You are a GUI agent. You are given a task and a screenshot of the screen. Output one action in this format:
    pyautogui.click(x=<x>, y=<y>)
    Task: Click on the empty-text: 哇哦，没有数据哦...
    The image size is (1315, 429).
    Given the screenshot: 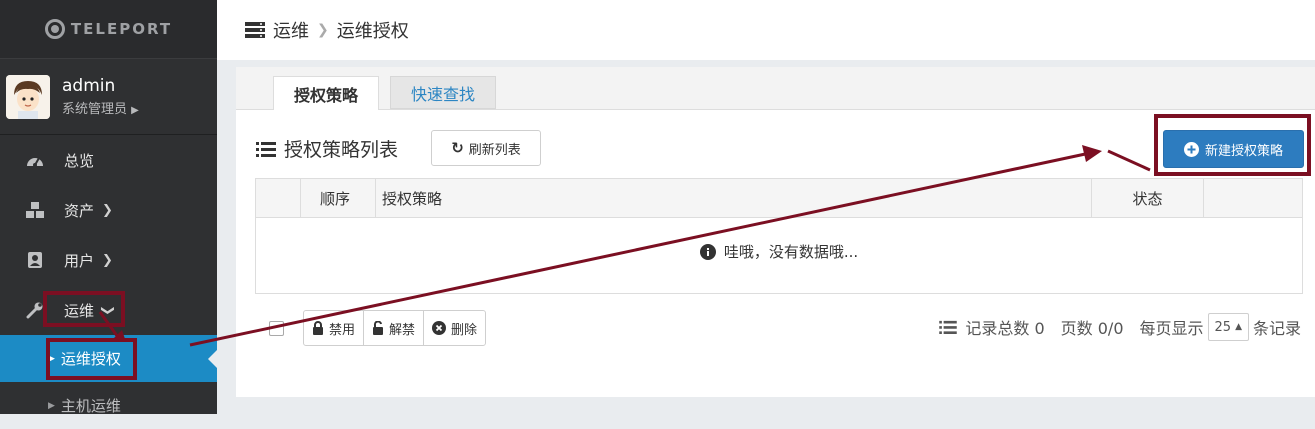 What is the action you would take?
    pyautogui.click(x=791, y=252)
    